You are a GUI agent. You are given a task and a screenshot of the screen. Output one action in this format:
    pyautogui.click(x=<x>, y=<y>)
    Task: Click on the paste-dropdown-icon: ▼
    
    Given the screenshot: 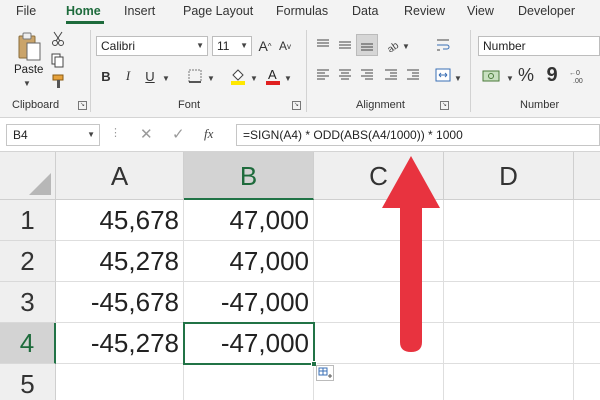 What is the action you would take?
    pyautogui.click(x=27, y=83)
    